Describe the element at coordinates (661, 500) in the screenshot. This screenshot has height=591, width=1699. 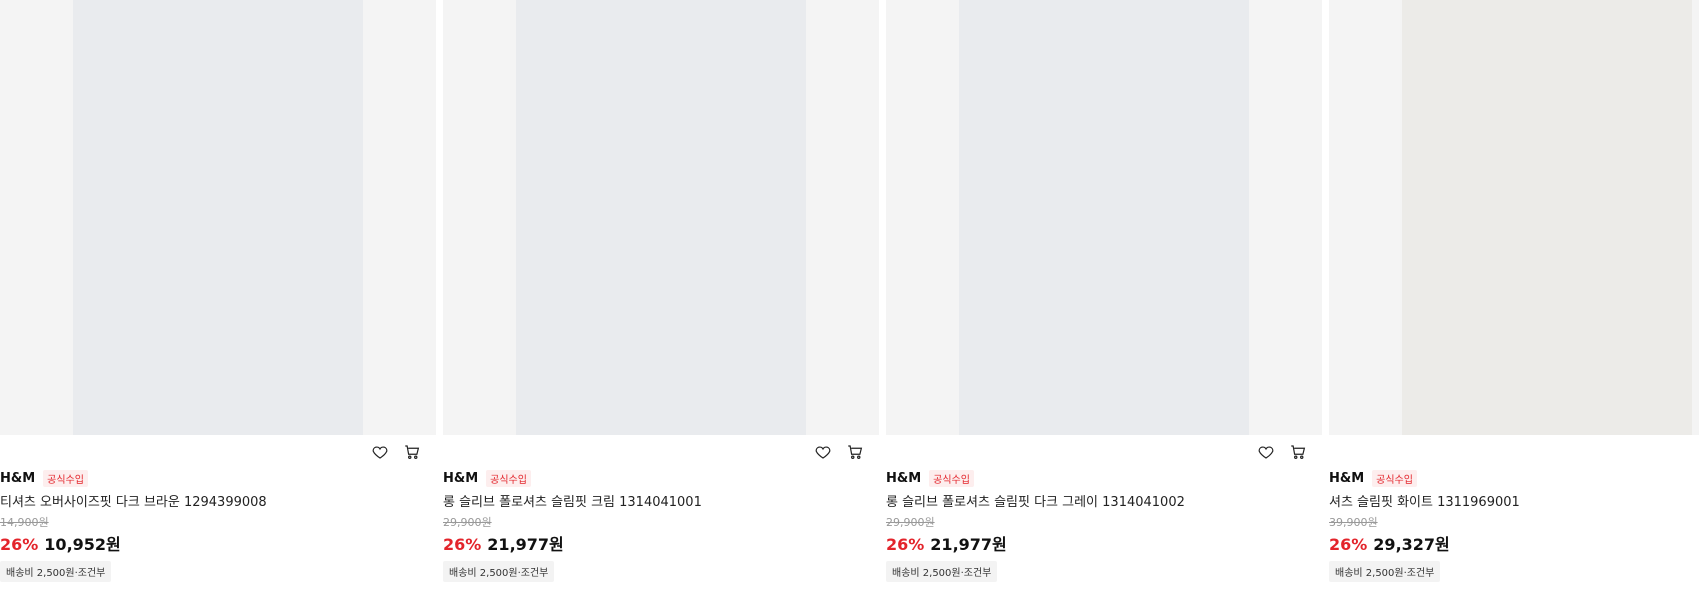
I see `product-name: 롱 슬리브 폴로셔츠 슬림핏 크림 1314041001` at that location.